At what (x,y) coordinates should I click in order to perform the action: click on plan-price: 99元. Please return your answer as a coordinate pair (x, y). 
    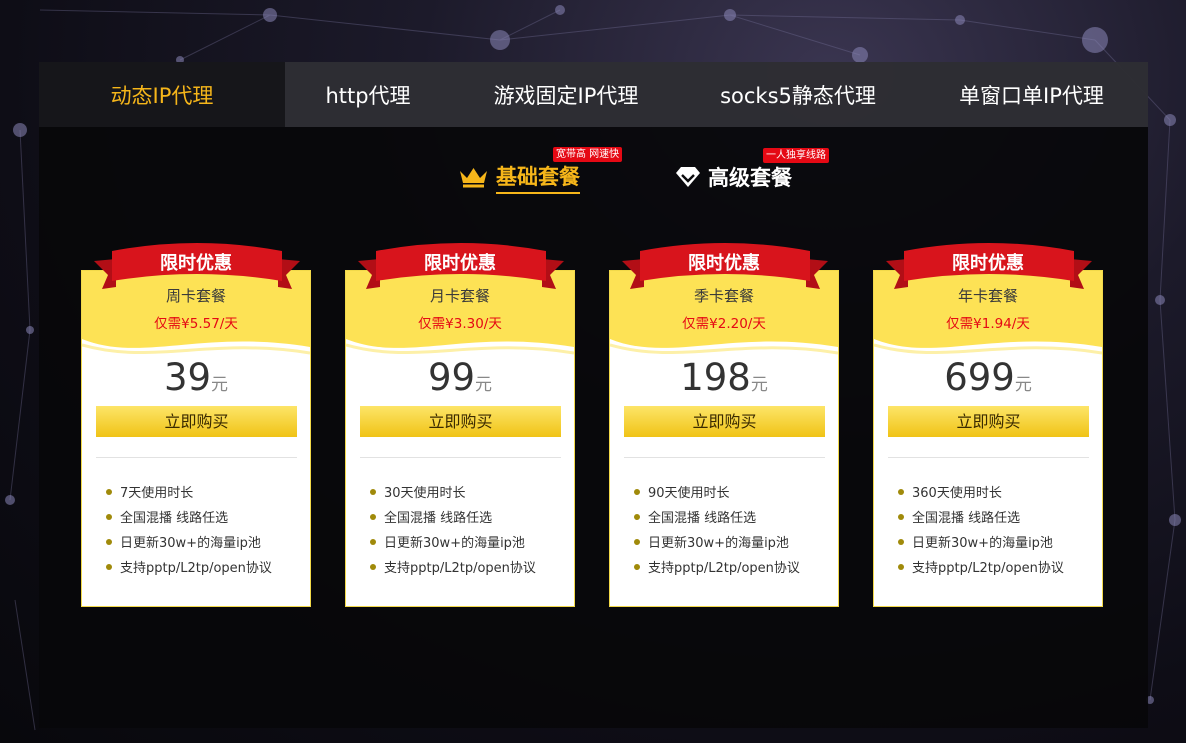
    Looking at the image, I should click on (460, 377).